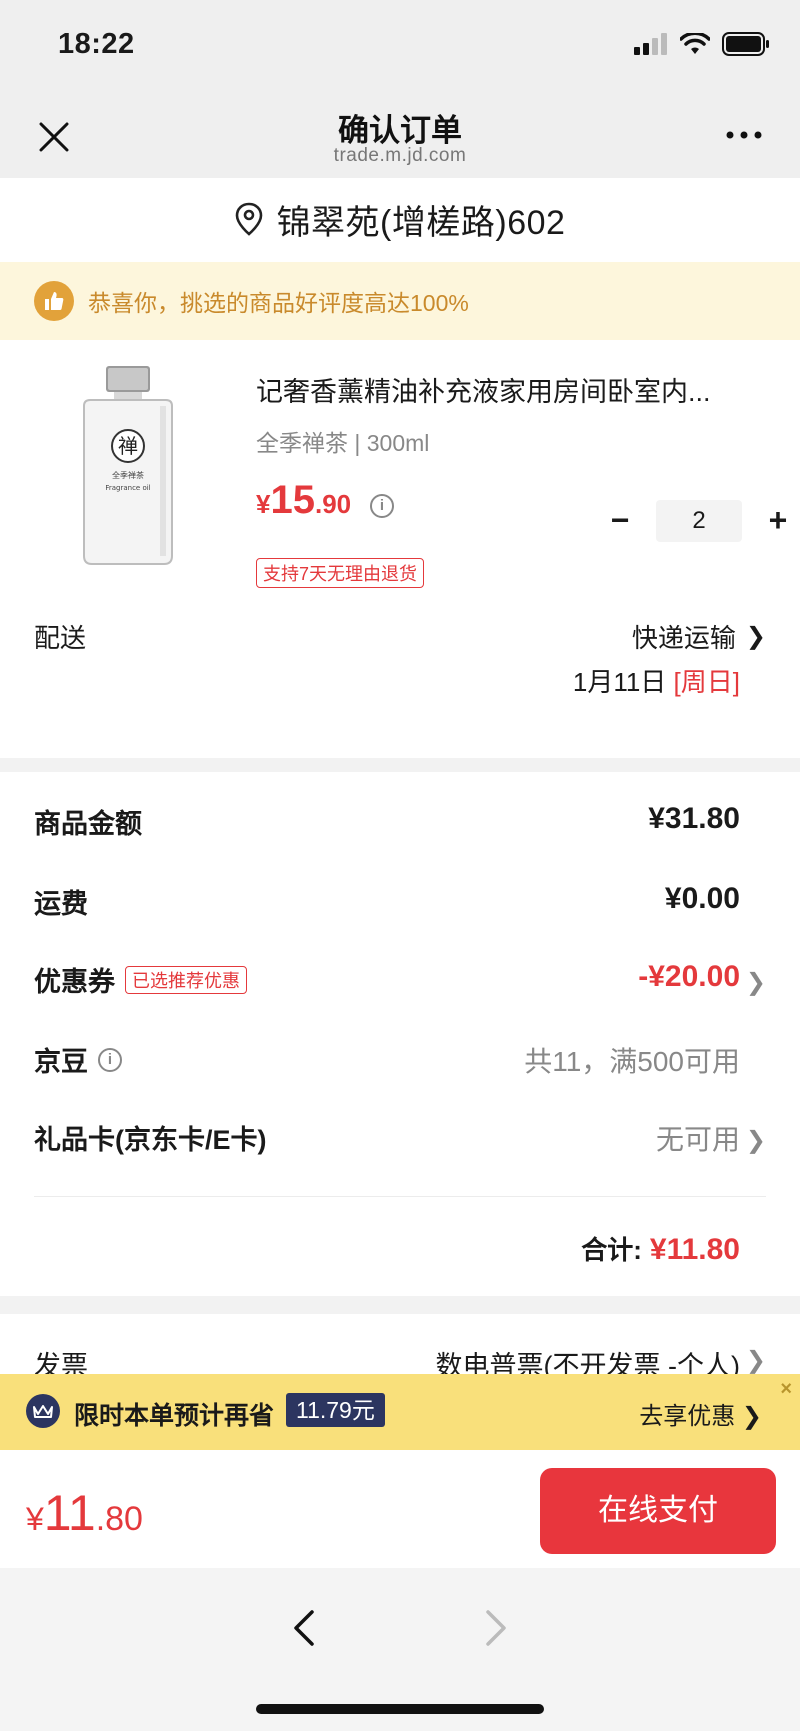 The height and width of the screenshot is (1731, 800). Describe the element at coordinates (619, 682) in the screenshot. I see `delivery-date-text: 1月11日` at that location.